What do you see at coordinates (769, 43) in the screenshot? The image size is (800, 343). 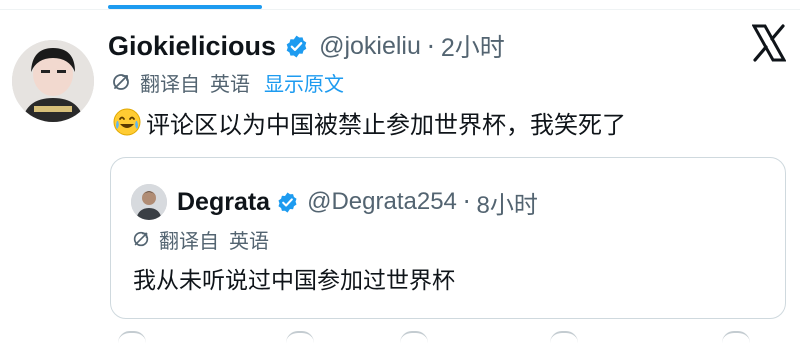 I see `x-logo-icon` at bounding box center [769, 43].